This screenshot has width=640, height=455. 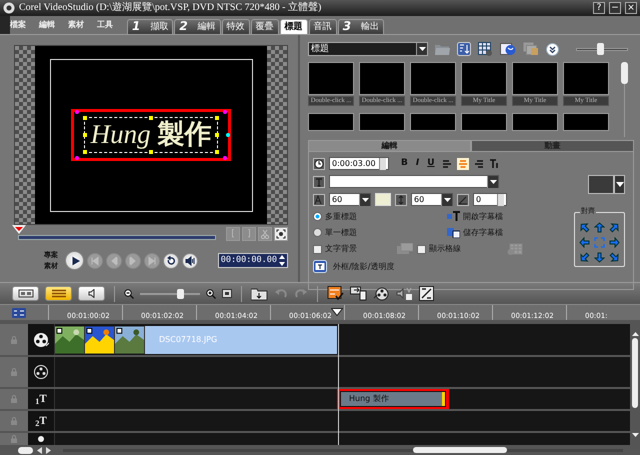 I want to click on align-center-icon, so click(x=462, y=164).